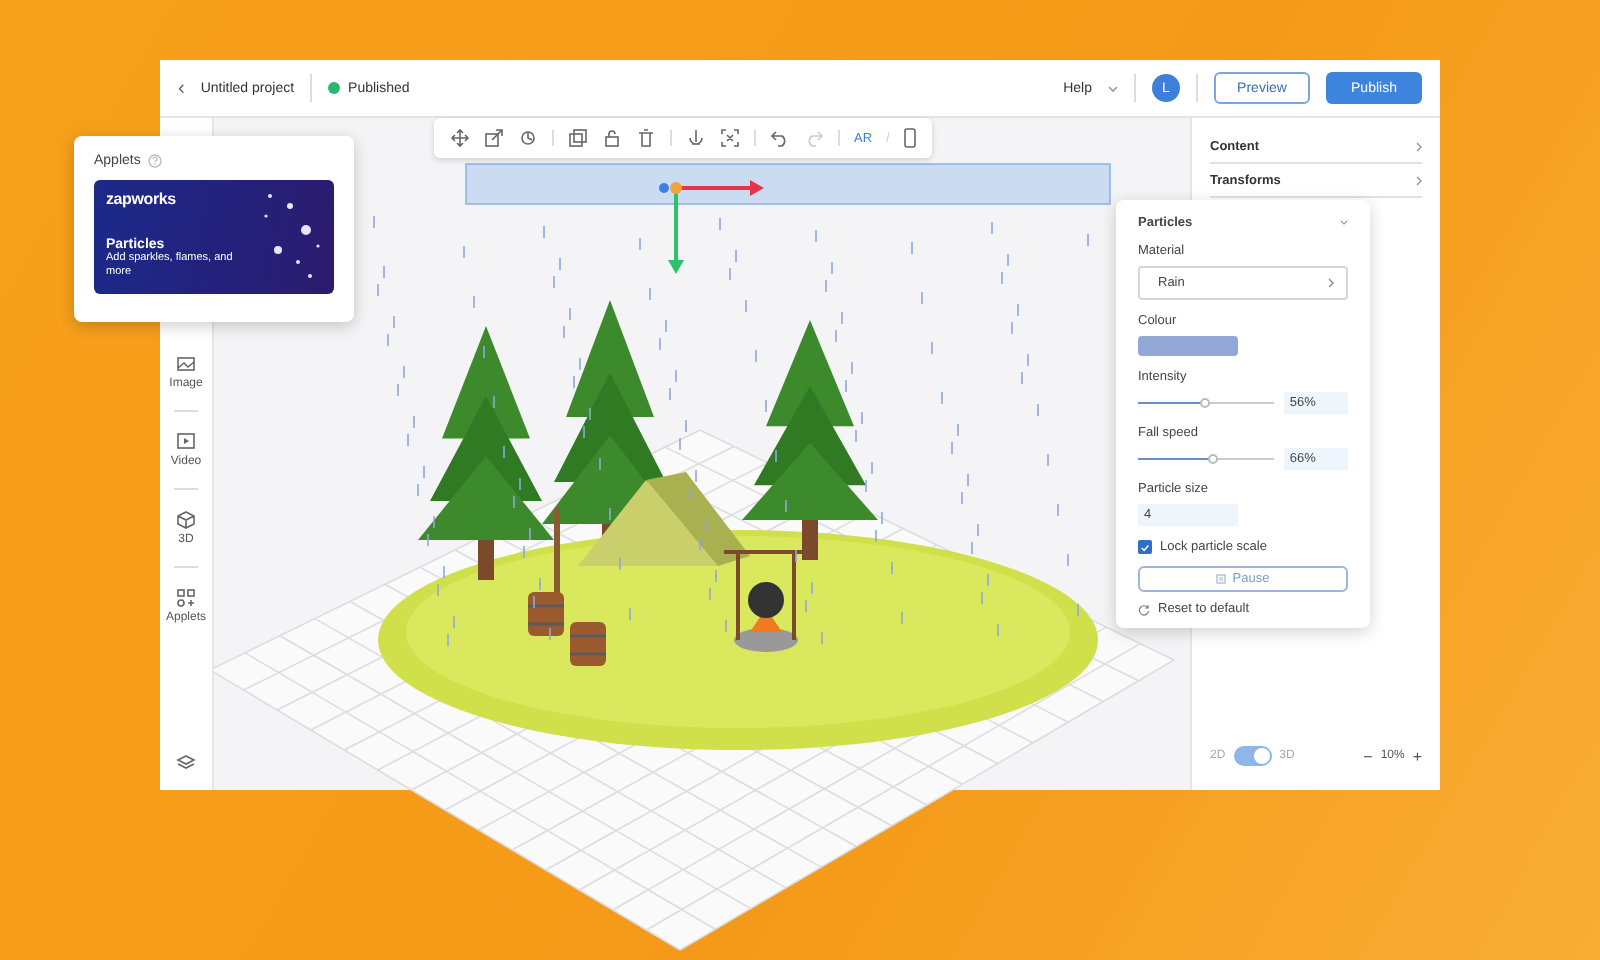 This screenshot has width=1600, height=960. What do you see at coordinates (460, 138) in the screenshot?
I see `move-icon` at bounding box center [460, 138].